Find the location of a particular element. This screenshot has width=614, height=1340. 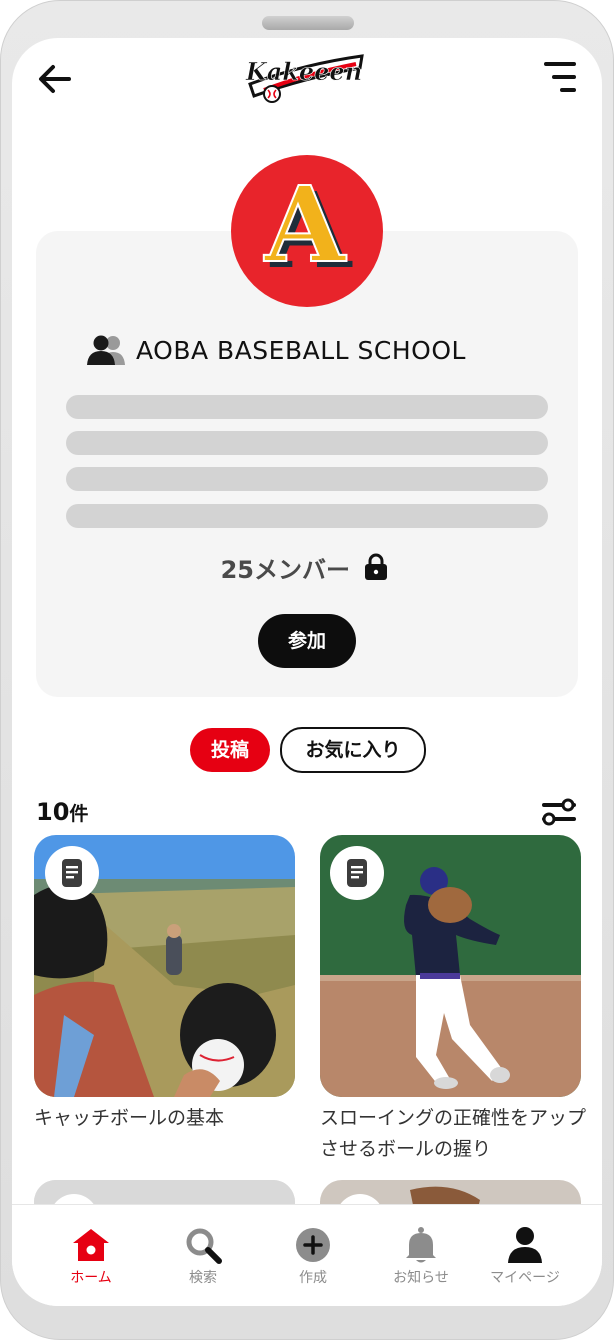

lock-icon is located at coordinates (376, 567).